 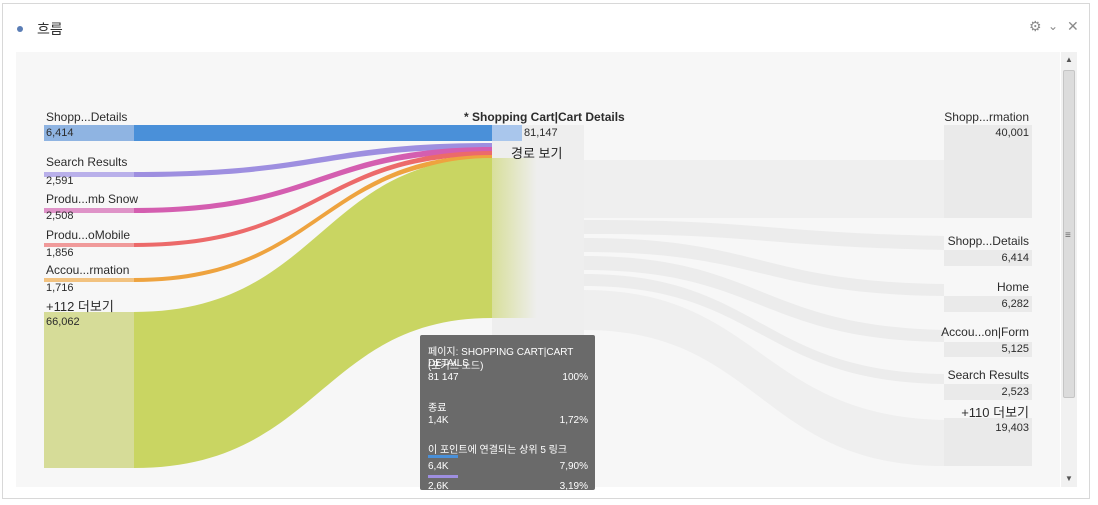 What do you see at coordinates (86, 162) in the screenshot?
I see `left-node-label-2: Search Results` at bounding box center [86, 162].